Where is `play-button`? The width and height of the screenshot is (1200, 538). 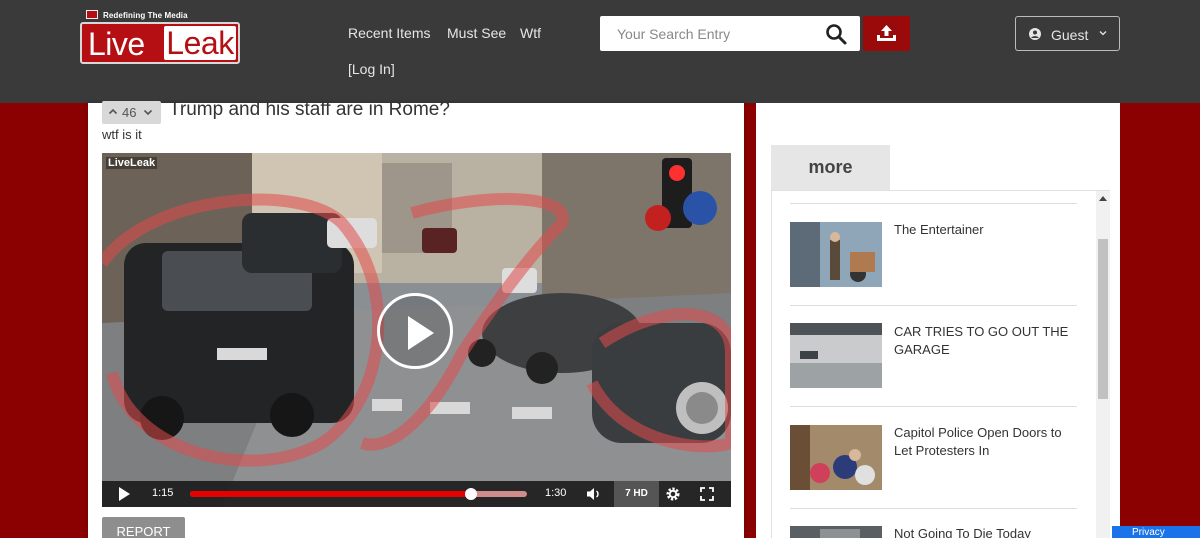 play-button is located at coordinates (415, 331).